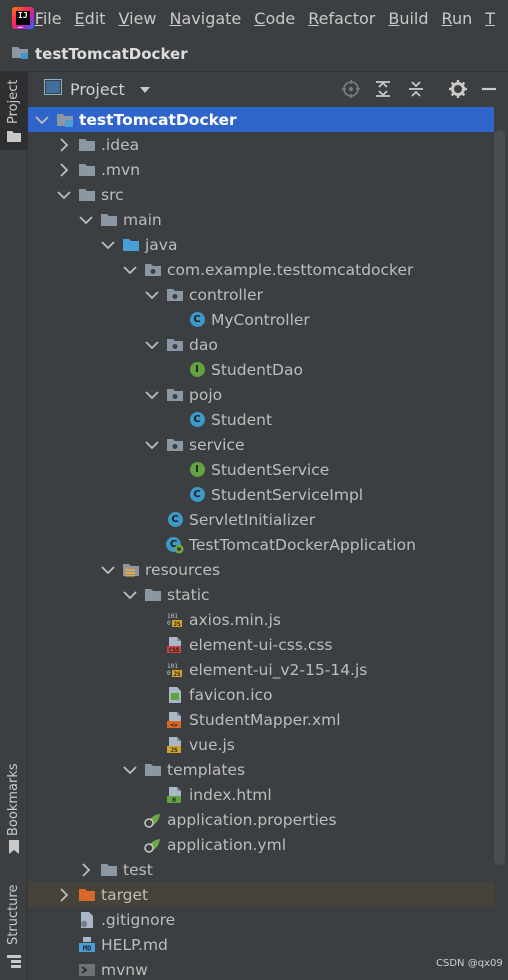 This screenshot has height=980, width=508. I want to click on tree-scrollbar, so click(499, 497).